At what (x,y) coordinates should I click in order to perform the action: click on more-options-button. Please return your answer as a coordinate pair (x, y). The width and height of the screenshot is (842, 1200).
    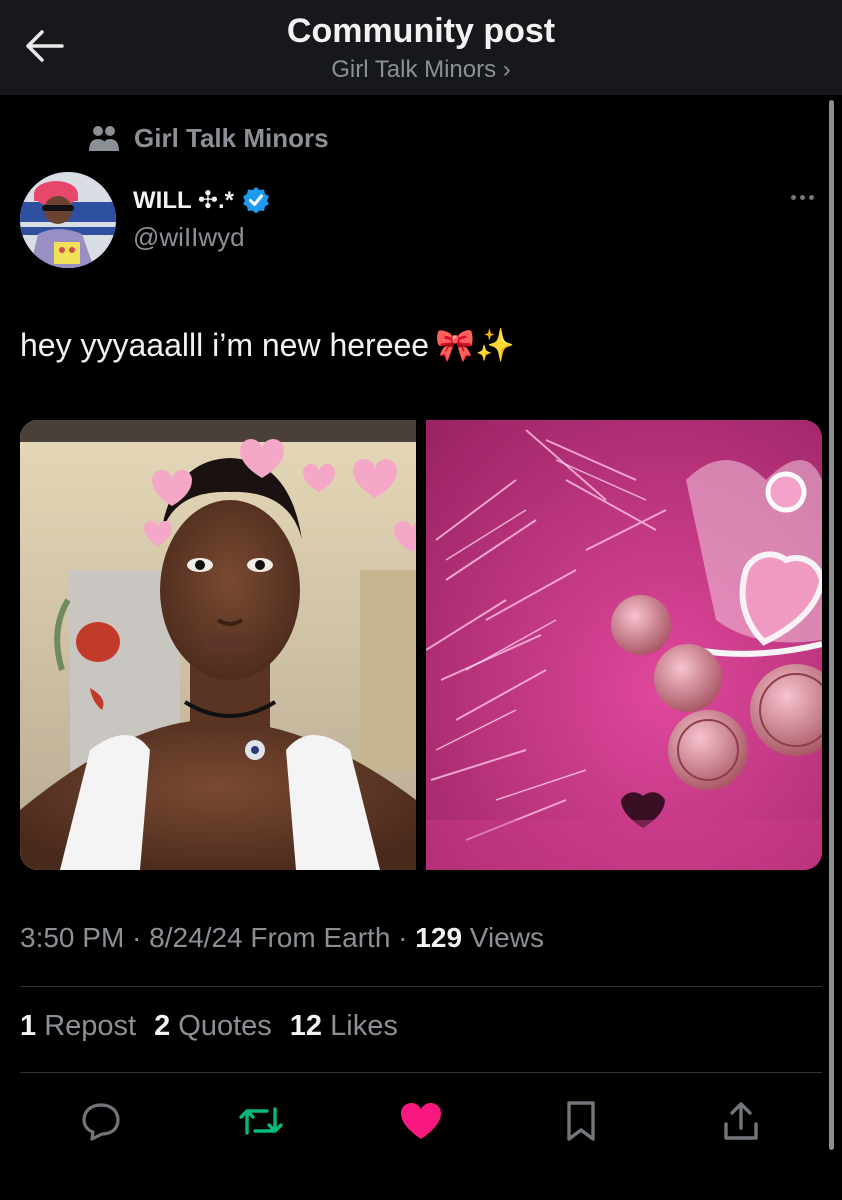
    Looking at the image, I should click on (802, 197).